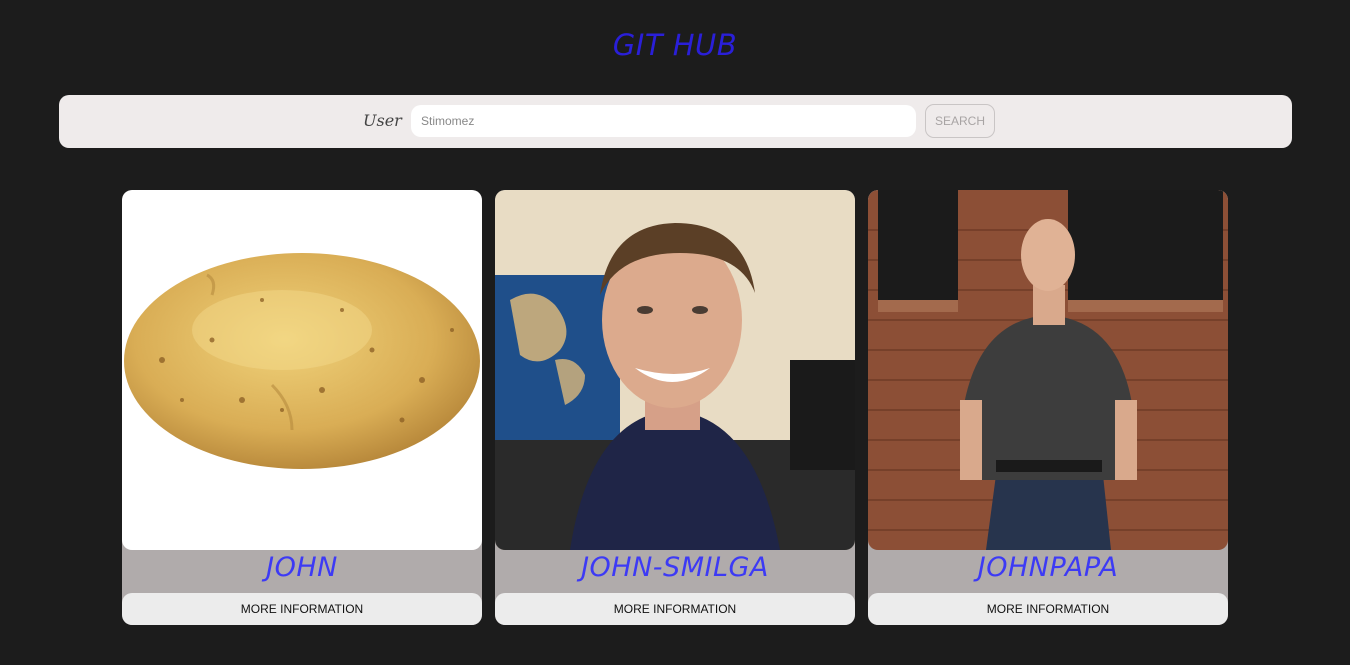 The image size is (1350, 665). I want to click on smiling-man-image, so click(675, 370).